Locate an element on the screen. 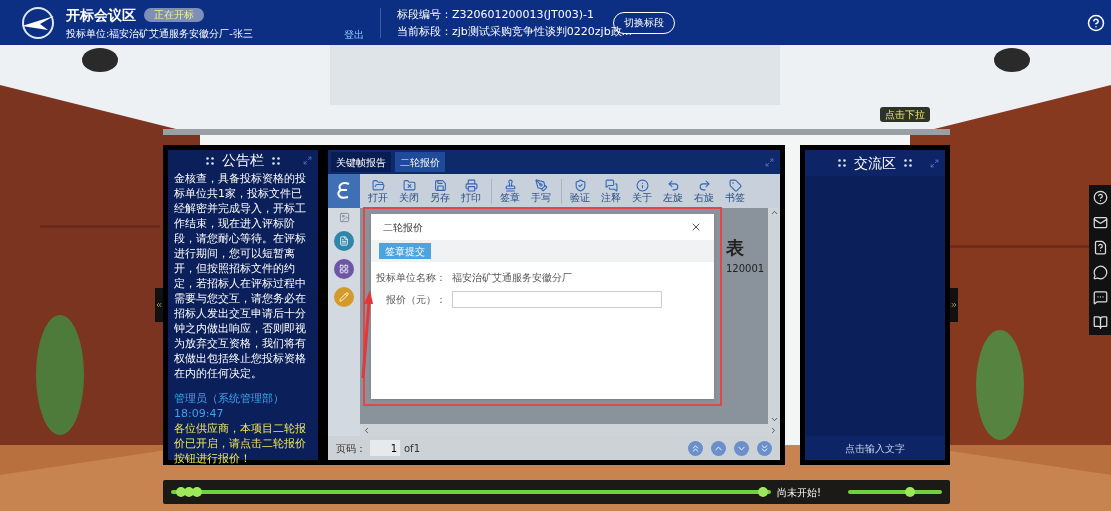  stamp-icon is located at coordinates (510, 185).